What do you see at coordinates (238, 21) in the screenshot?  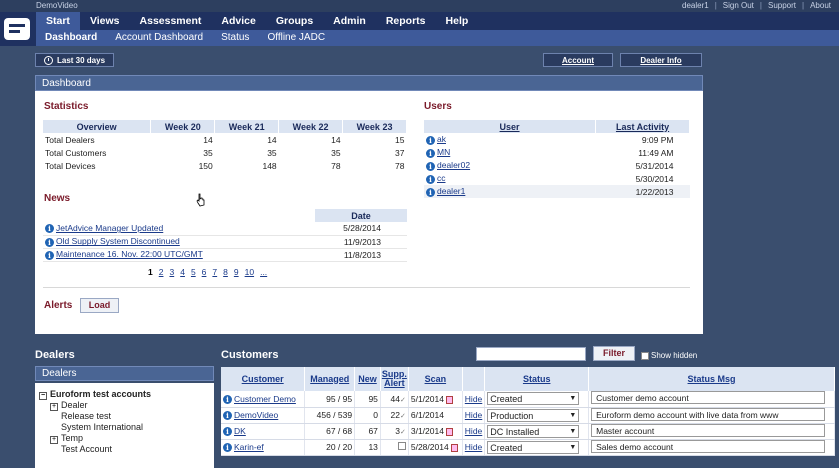 I see `nav-advice: Advice` at bounding box center [238, 21].